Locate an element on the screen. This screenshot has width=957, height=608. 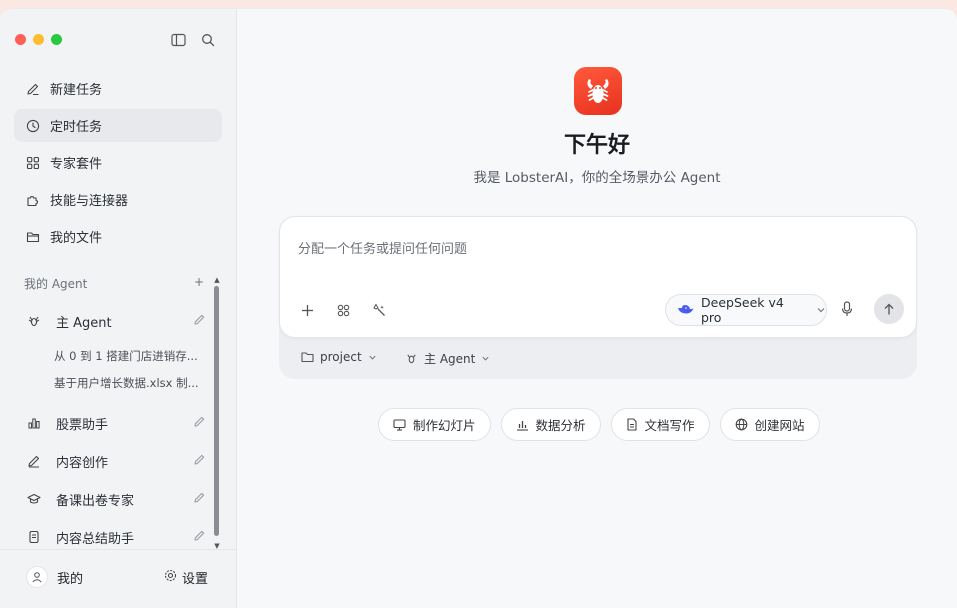
maximize-window-button is located at coordinates (56, 39).